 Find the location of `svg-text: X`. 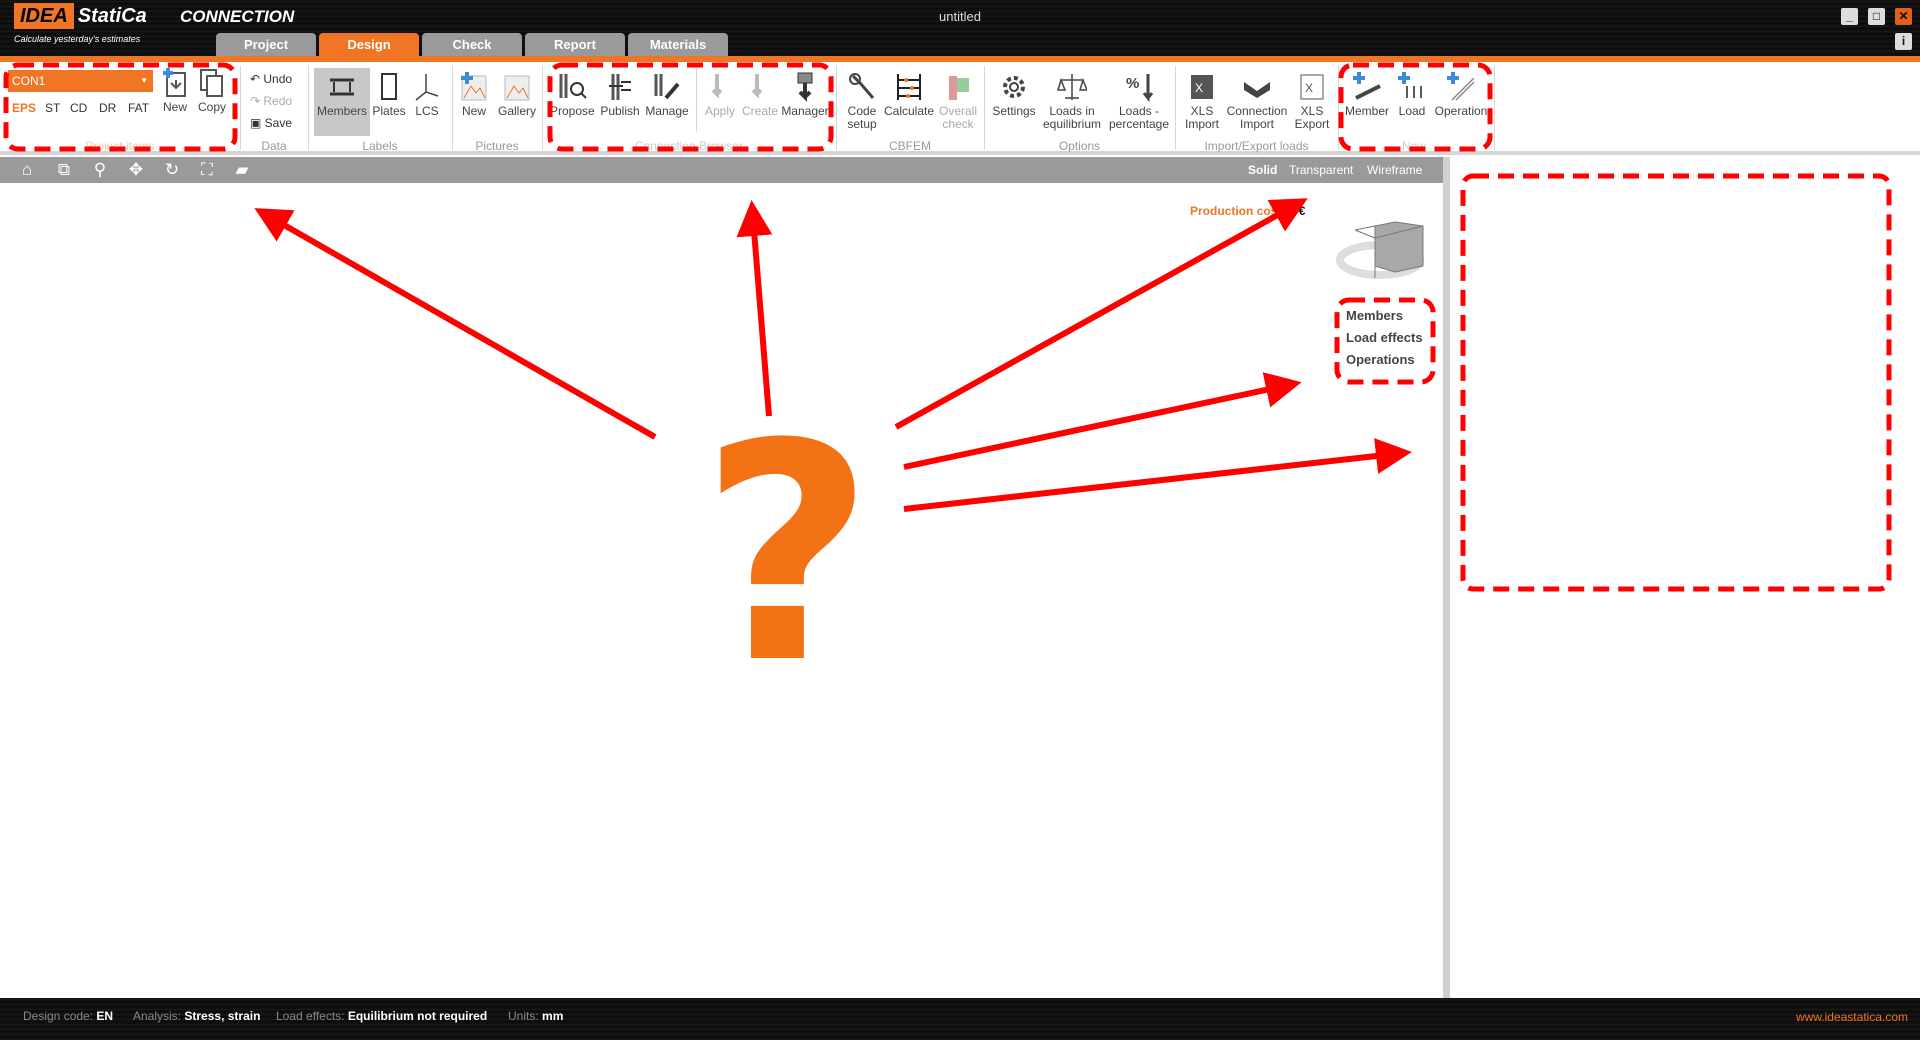

svg-text: X is located at coordinates (1309, 88).